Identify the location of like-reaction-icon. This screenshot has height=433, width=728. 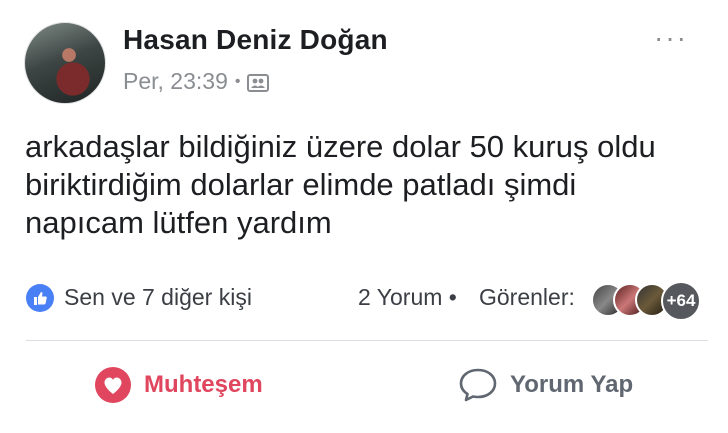
(40, 298).